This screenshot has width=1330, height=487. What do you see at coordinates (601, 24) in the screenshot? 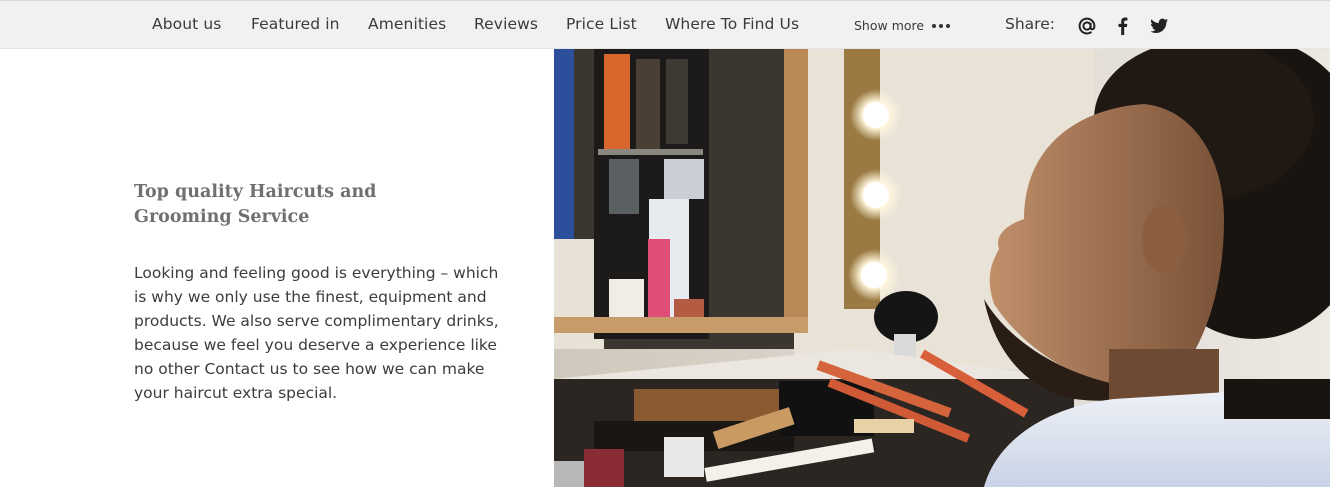
I see `nav-item-price-list: Price List` at bounding box center [601, 24].